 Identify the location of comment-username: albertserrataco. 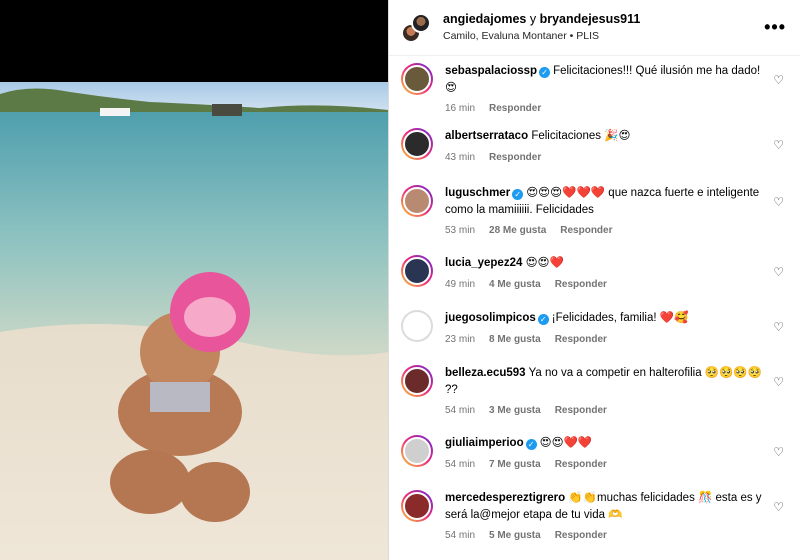
(486, 136).